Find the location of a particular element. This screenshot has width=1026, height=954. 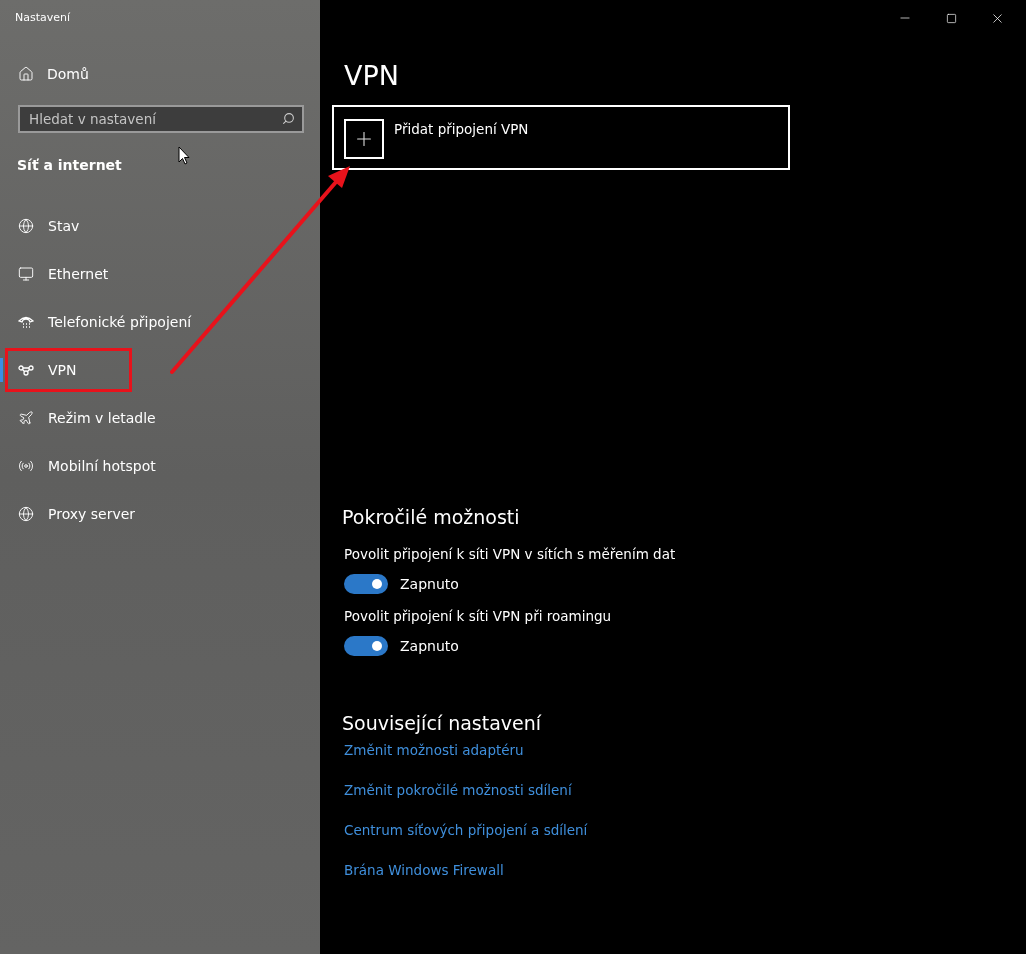

sidebar-item: Mobilní hotspot is located at coordinates (78, 466).